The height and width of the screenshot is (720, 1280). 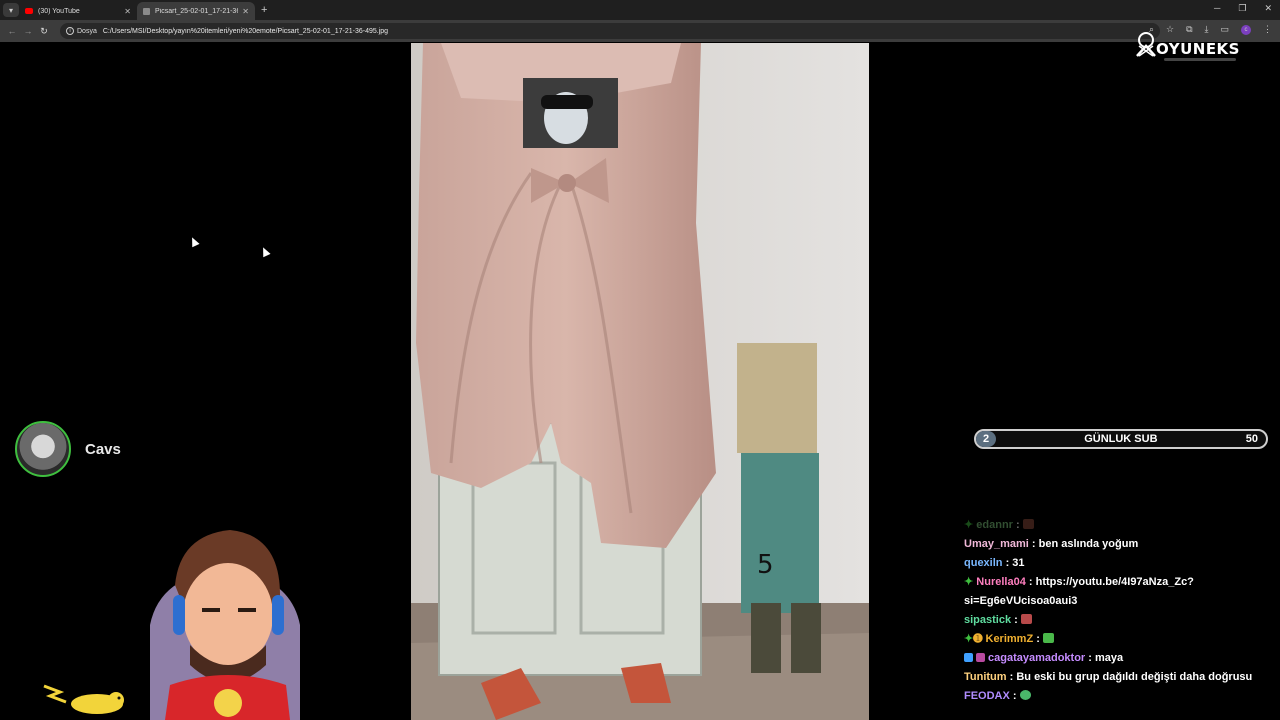 I want to click on youtube-icon, so click(x=29, y=11).